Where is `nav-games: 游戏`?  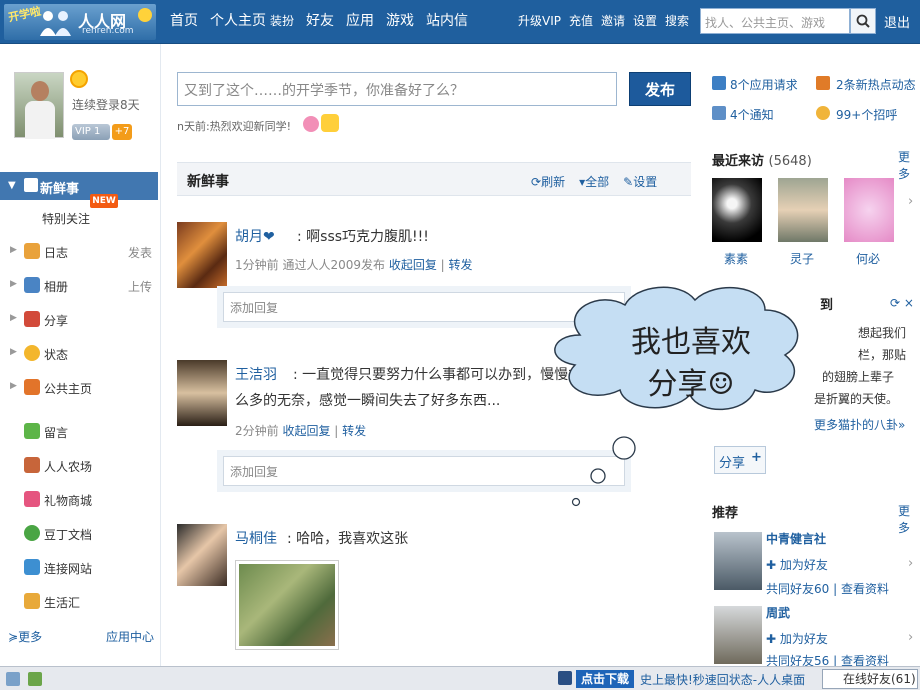 nav-games: 游戏 is located at coordinates (400, 20).